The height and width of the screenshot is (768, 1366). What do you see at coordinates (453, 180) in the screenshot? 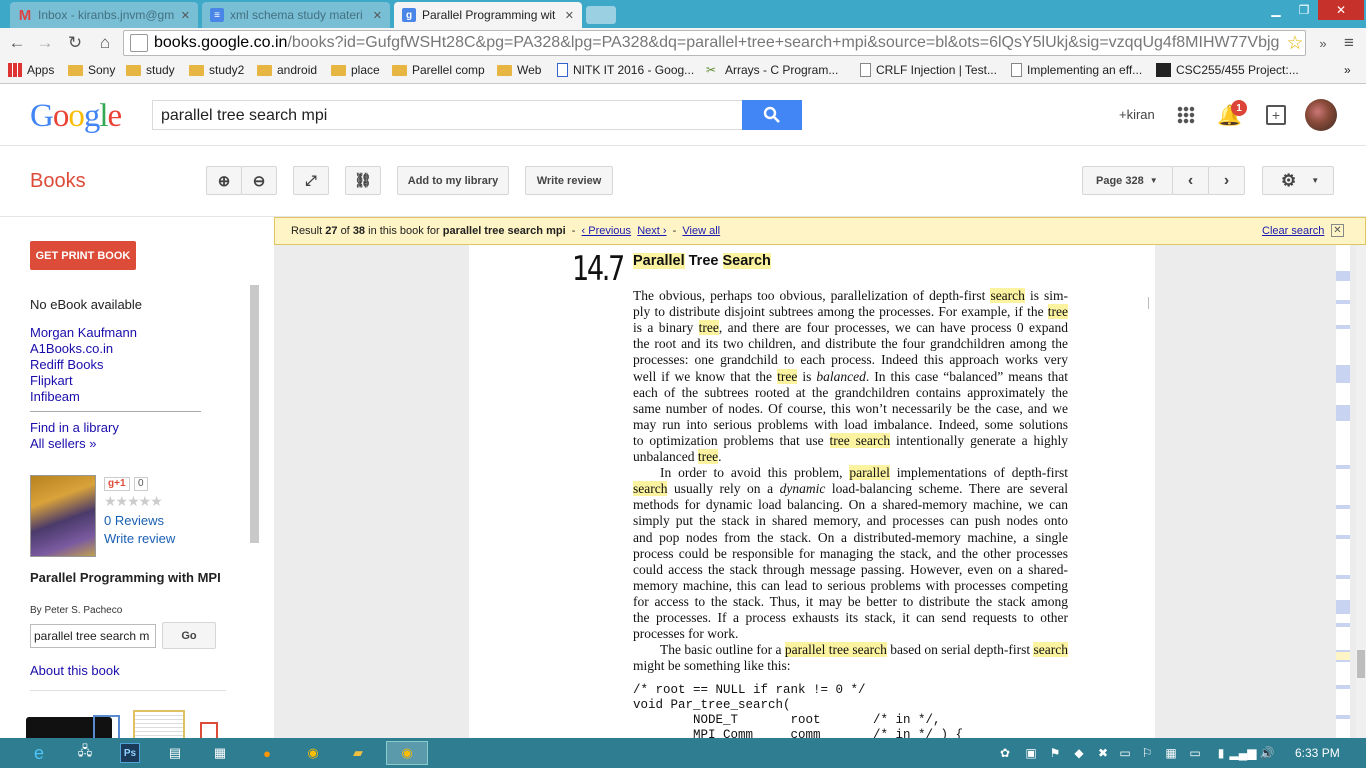
I see `add-to-library-button: Add to my library` at bounding box center [453, 180].